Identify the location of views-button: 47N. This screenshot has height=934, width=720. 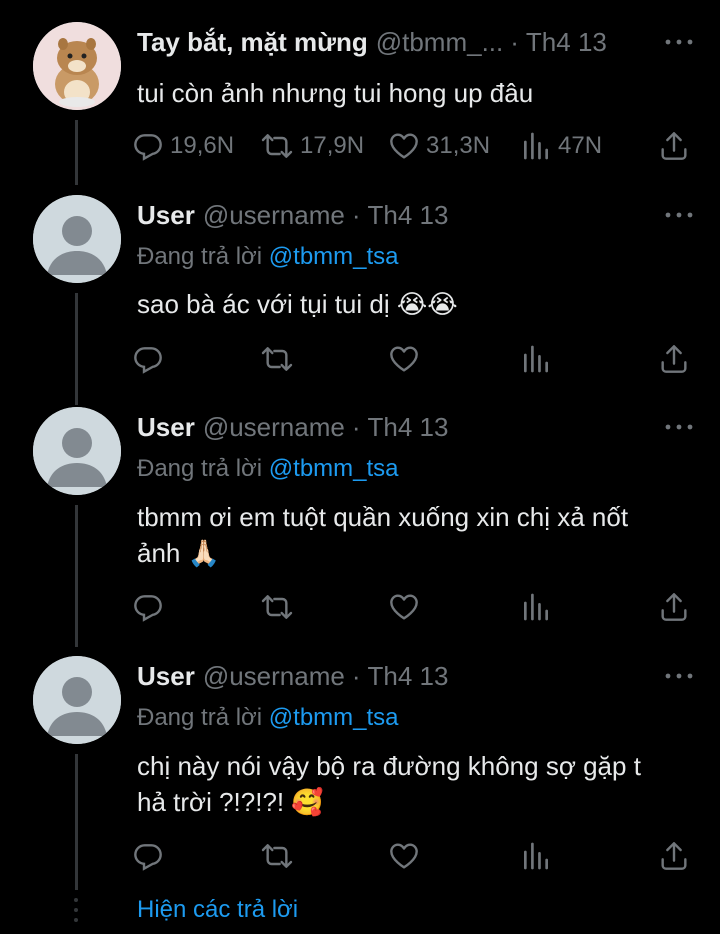
(561, 146).